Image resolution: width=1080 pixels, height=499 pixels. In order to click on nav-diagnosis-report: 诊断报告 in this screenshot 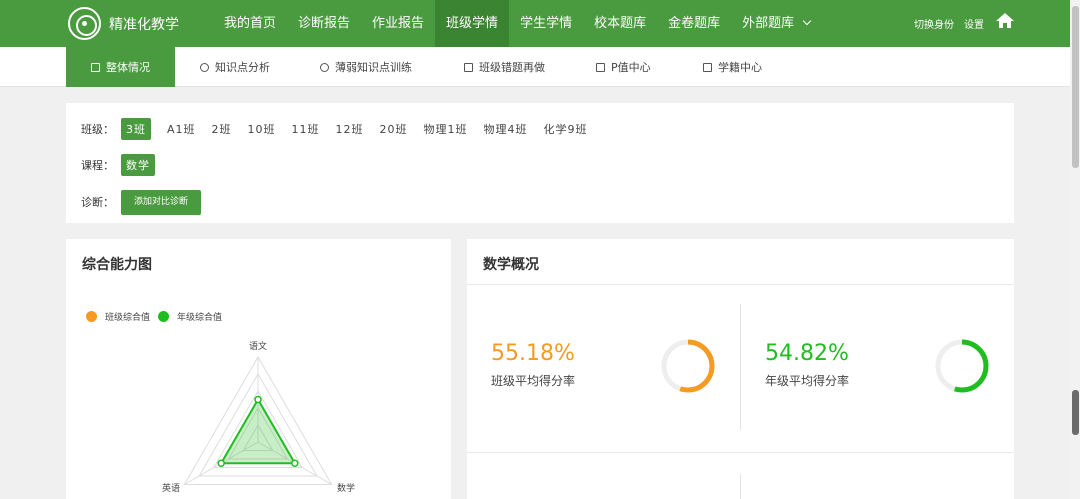, I will do `click(324, 23)`.